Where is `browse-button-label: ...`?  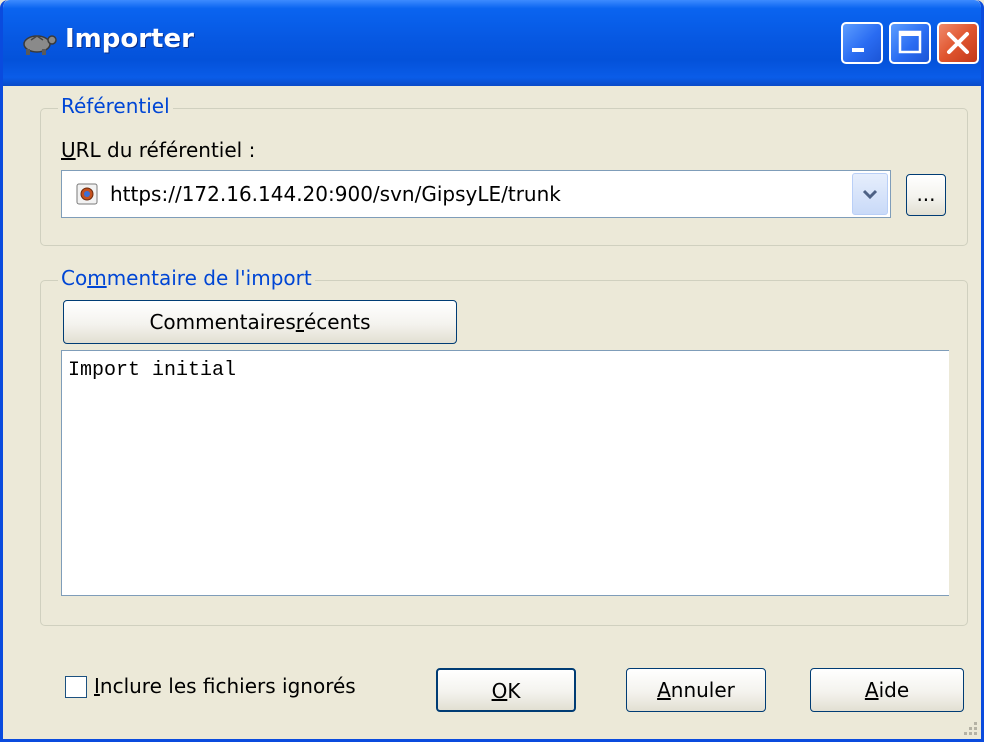 browse-button-label: ... is located at coordinates (926, 194).